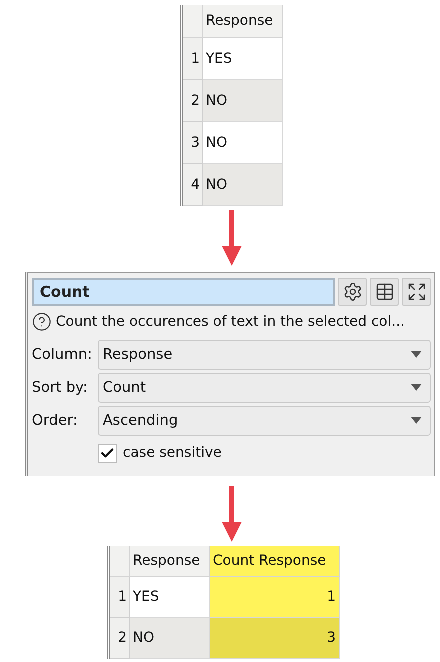  What do you see at coordinates (275, 638) in the screenshot?
I see `table-cell: 3` at bounding box center [275, 638].